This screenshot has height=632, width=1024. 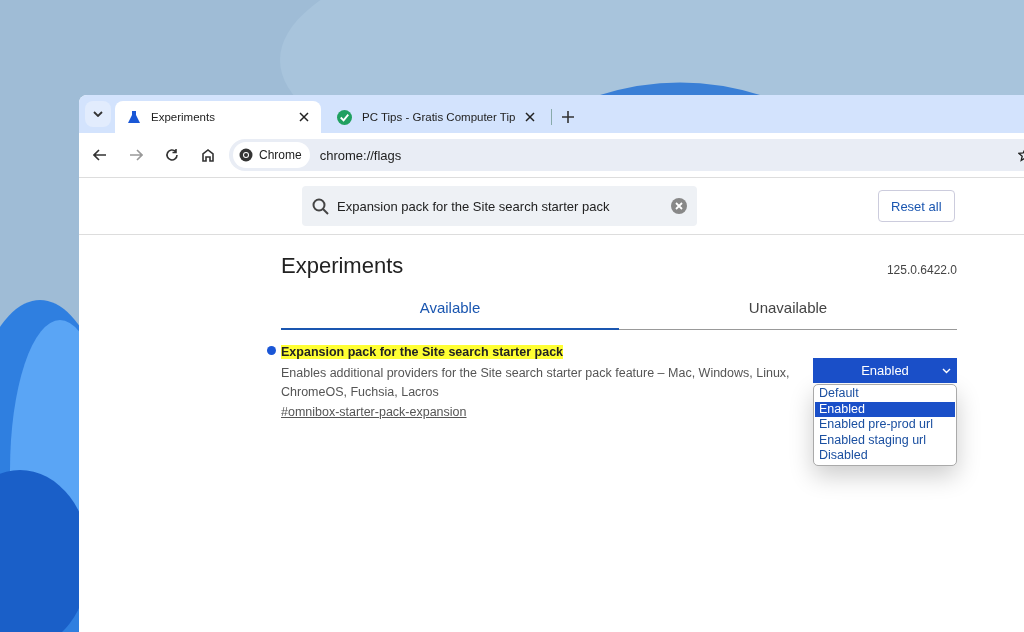 What do you see at coordinates (344, 117) in the screenshot?
I see `check-icon` at bounding box center [344, 117].